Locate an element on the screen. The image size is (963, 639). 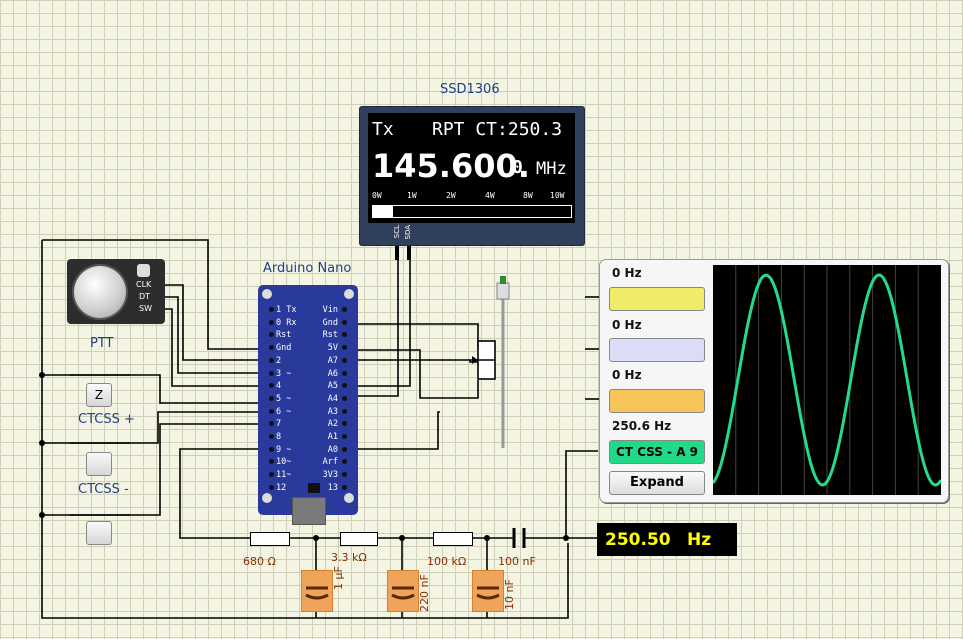
nano-pin-label: A4 is located at coordinates (332, 398).